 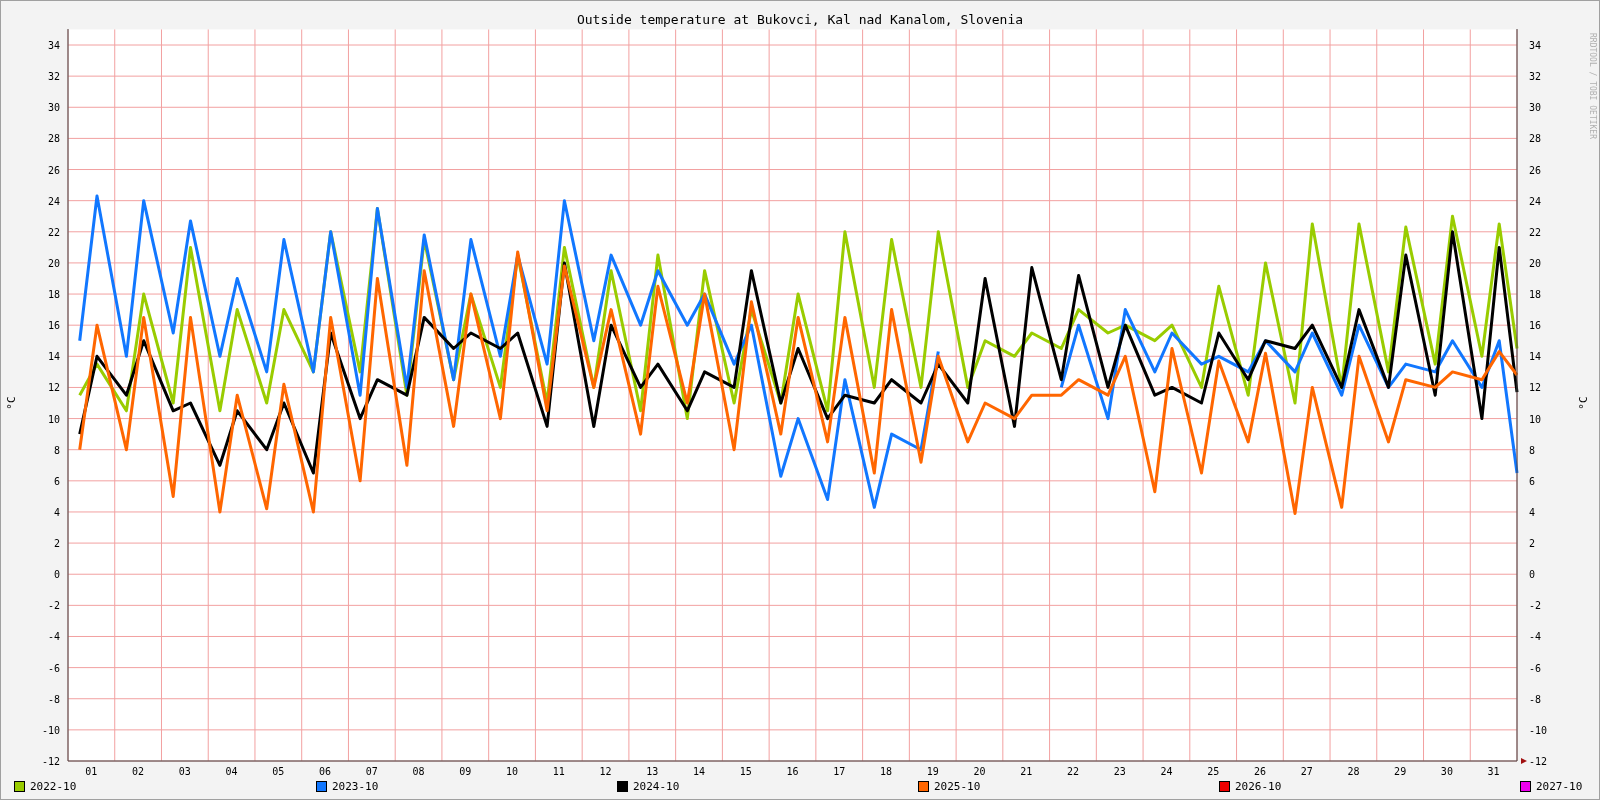 What do you see at coordinates (1306, 771) in the screenshot?
I see `x-tick-label: 27` at bounding box center [1306, 771].